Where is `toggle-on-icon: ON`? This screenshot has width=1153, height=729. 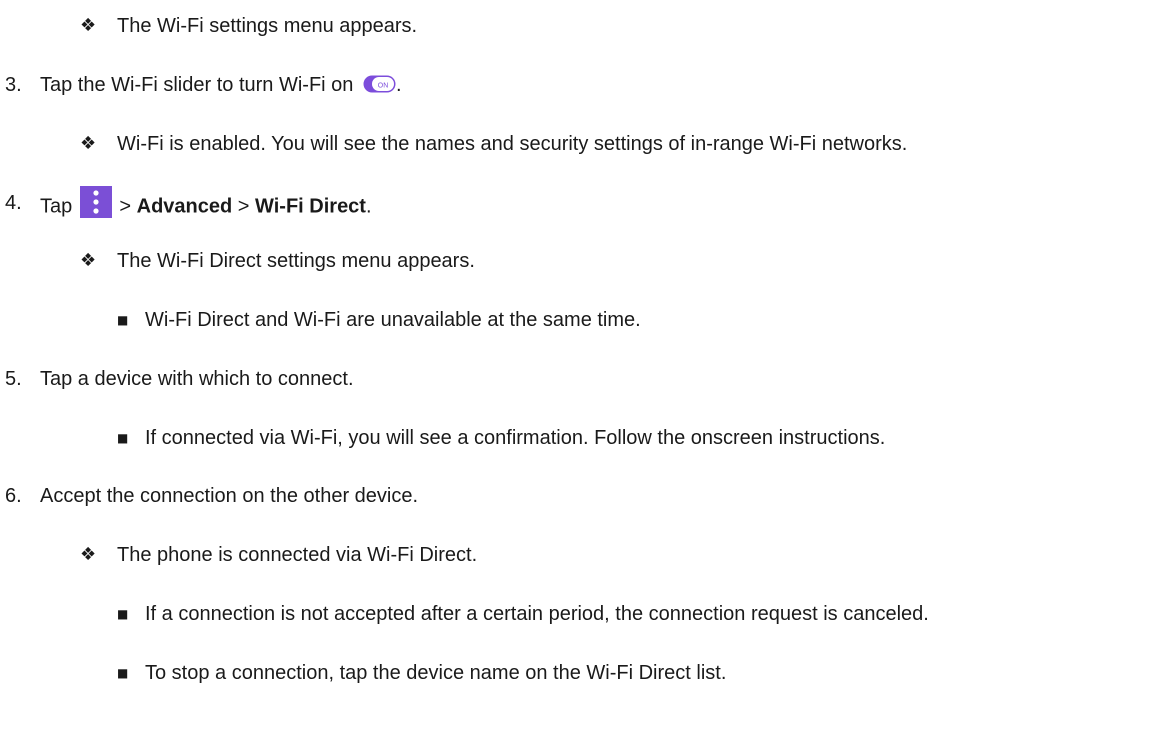 toggle-on-icon: ON is located at coordinates (379, 84).